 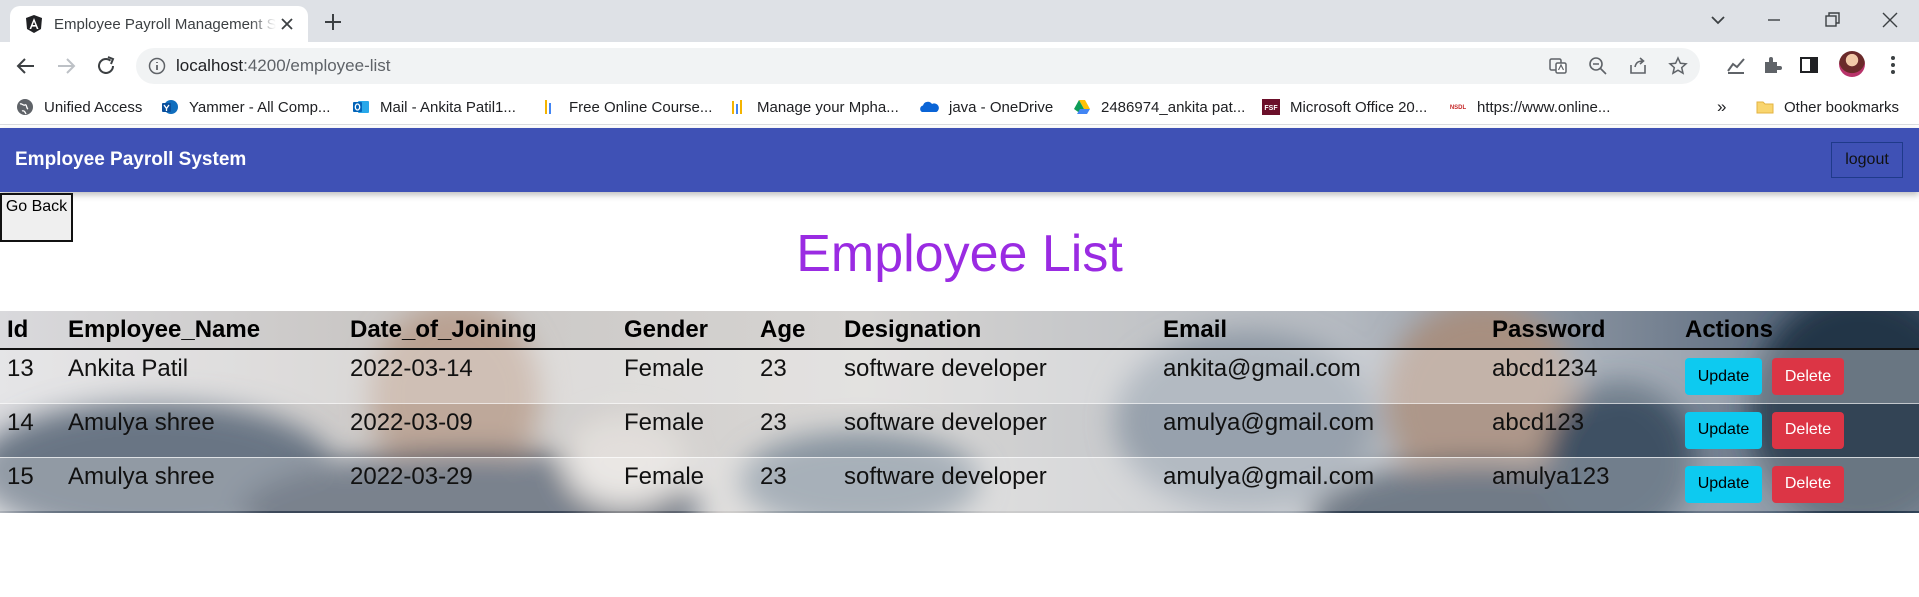 I want to click on bookmark-unified-access: Unified Access, so click(x=79, y=107).